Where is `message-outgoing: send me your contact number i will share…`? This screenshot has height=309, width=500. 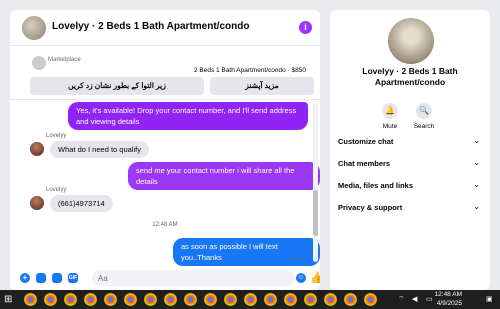
message-outgoing: send me your contact number i will share… is located at coordinates (224, 176).